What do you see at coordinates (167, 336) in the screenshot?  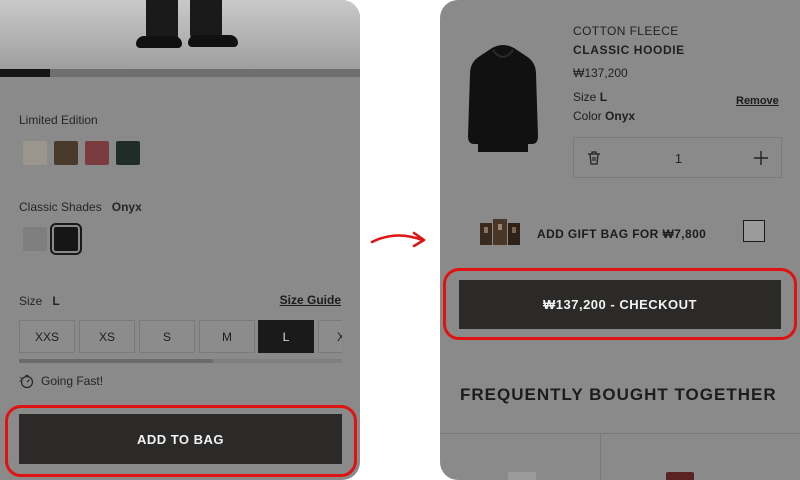 I see `size-option-s: S` at bounding box center [167, 336].